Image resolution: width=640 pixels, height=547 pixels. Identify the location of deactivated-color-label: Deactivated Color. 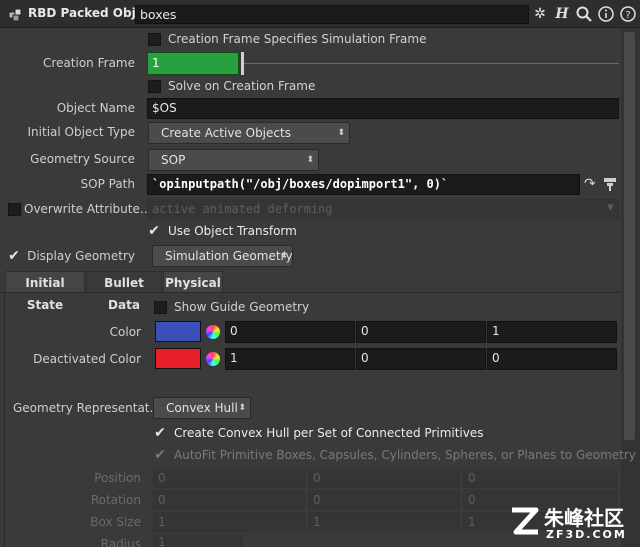
(87, 359).